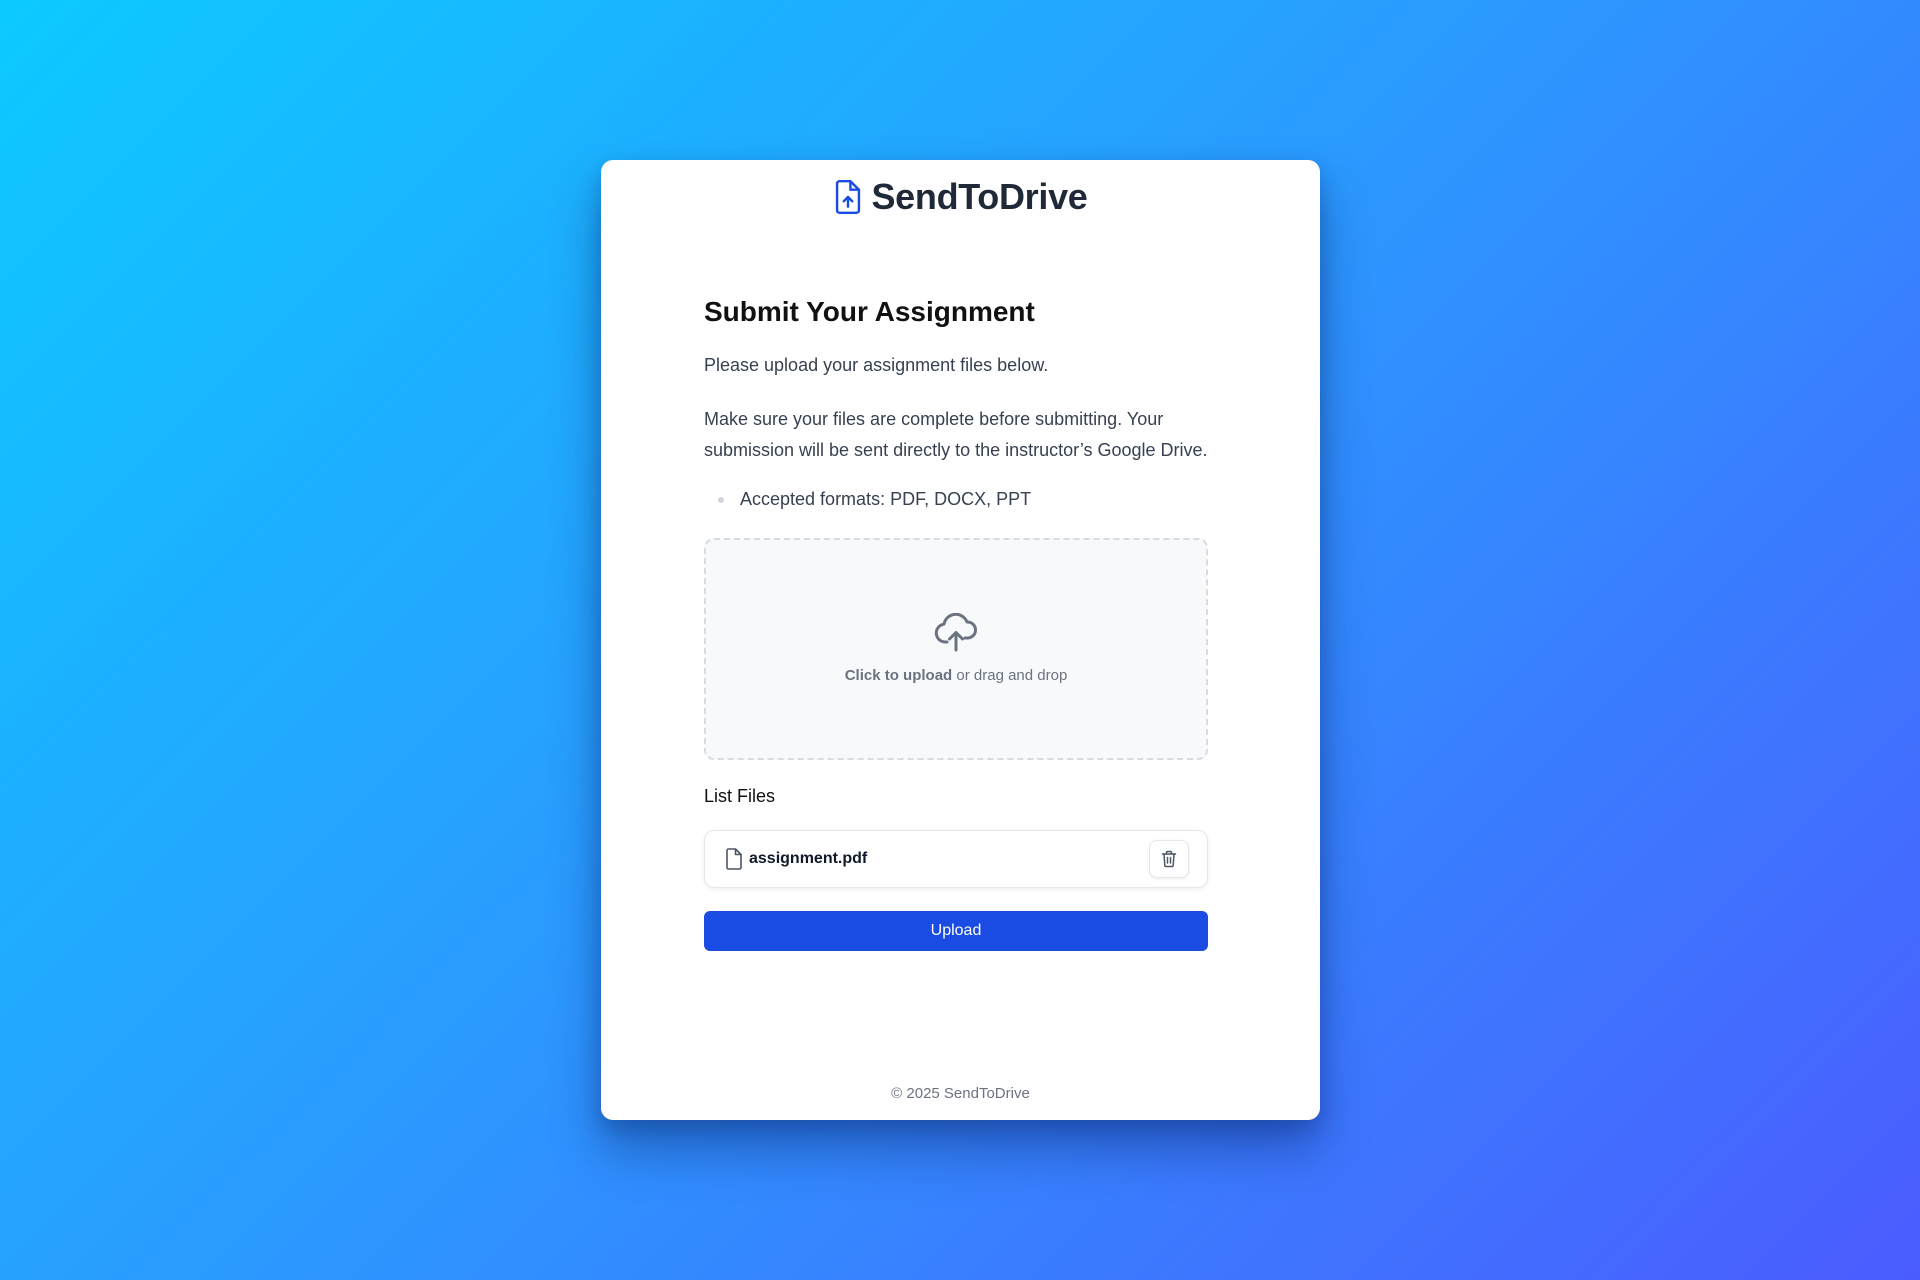  I want to click on accepted-formats-text: Accepted formats: PDF, DOCX, PPT, so click(886, 498).